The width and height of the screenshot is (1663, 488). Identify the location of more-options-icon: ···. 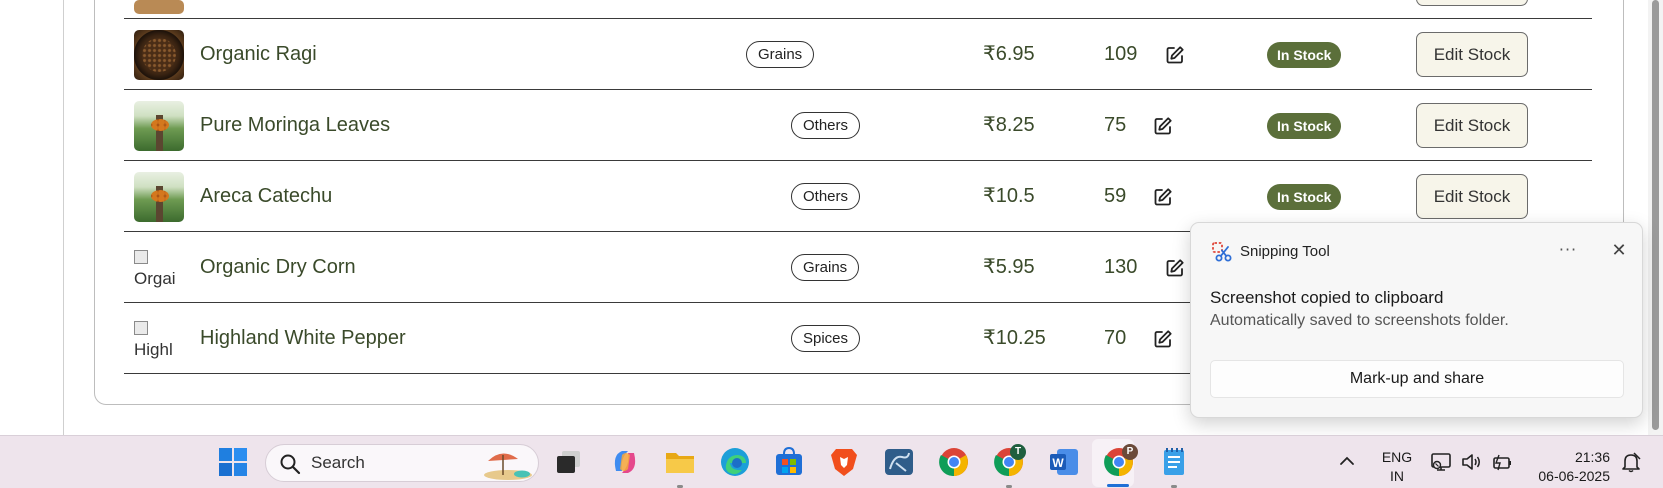
(1568, 251).